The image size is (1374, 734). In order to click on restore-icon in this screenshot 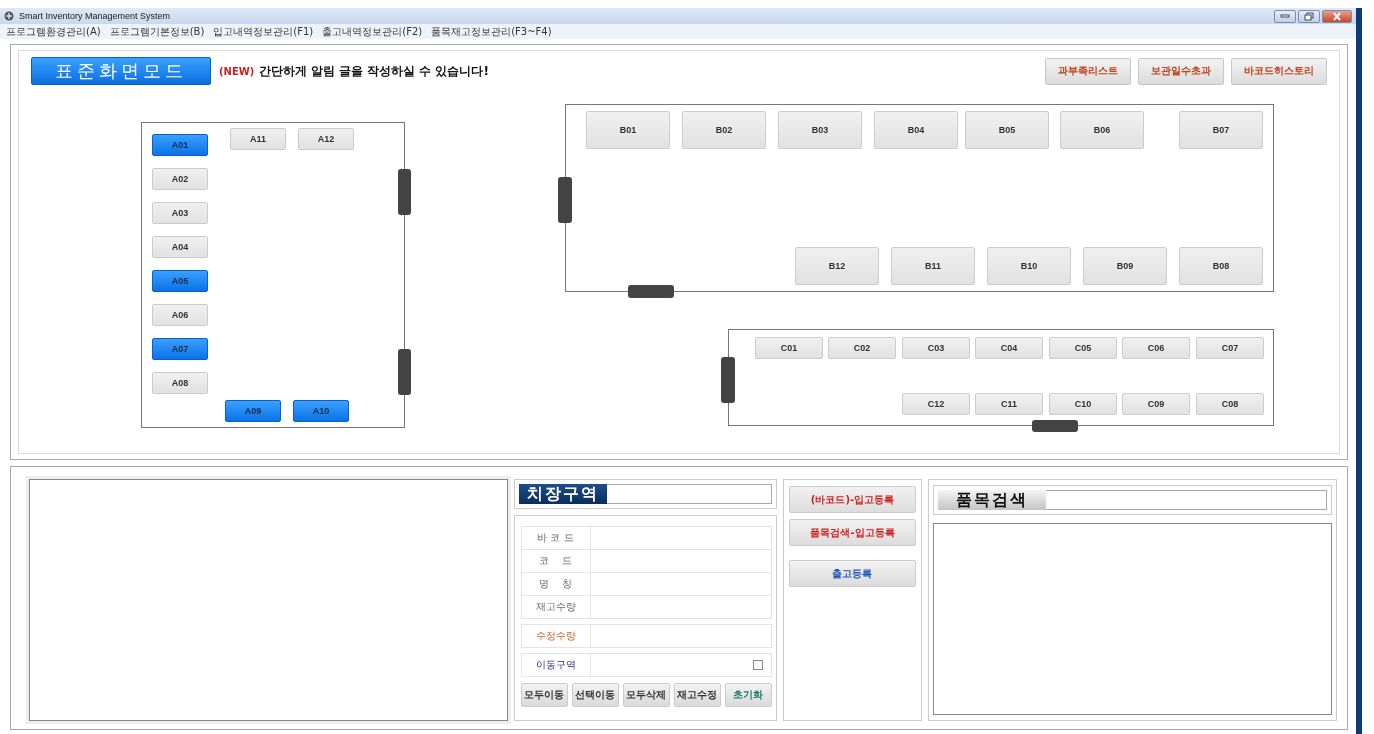, I will do `click(1309, 16)`.